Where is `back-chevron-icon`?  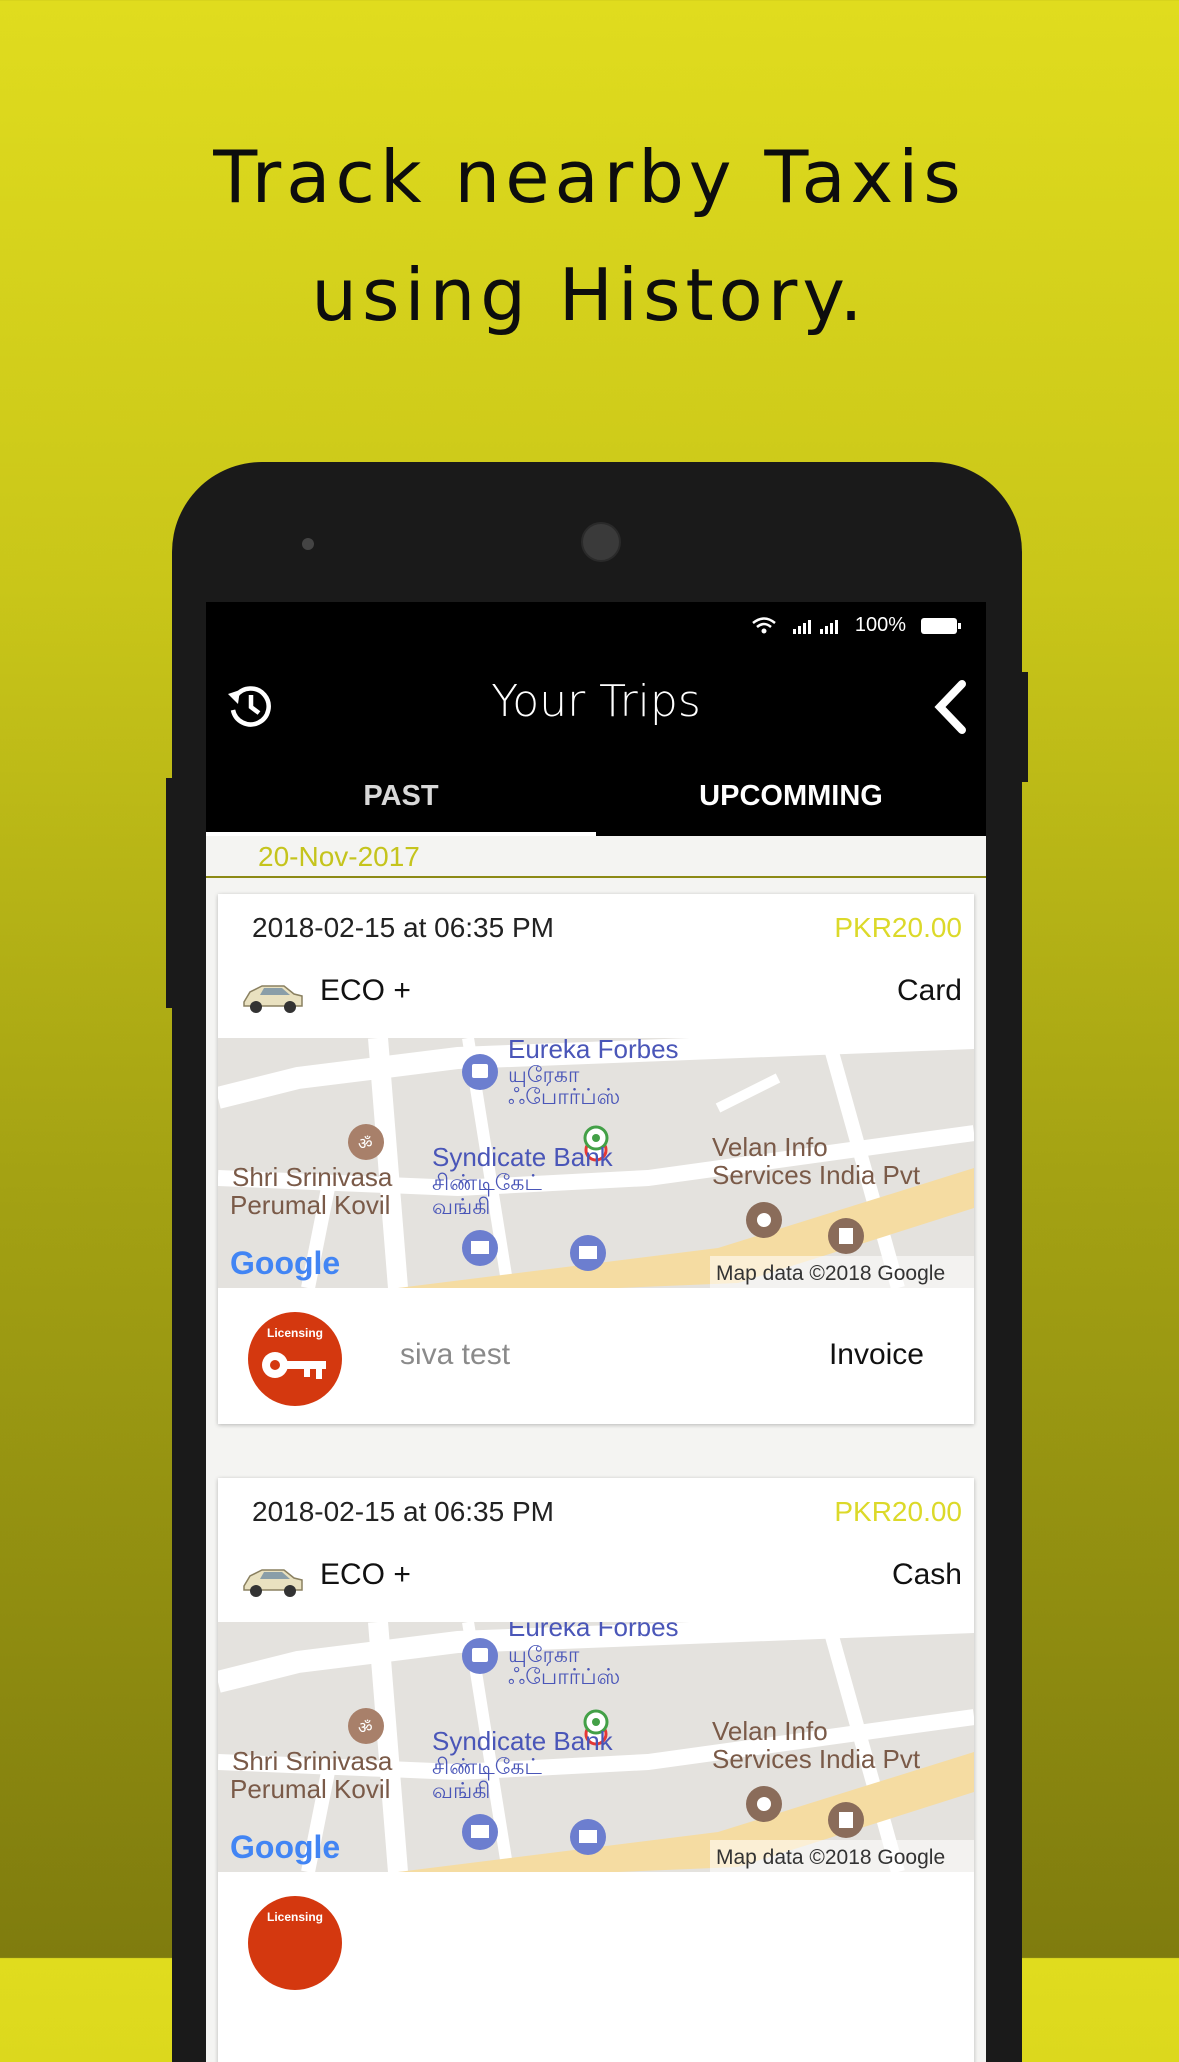 back-chevron-icon is located at coordinates (951, 707).